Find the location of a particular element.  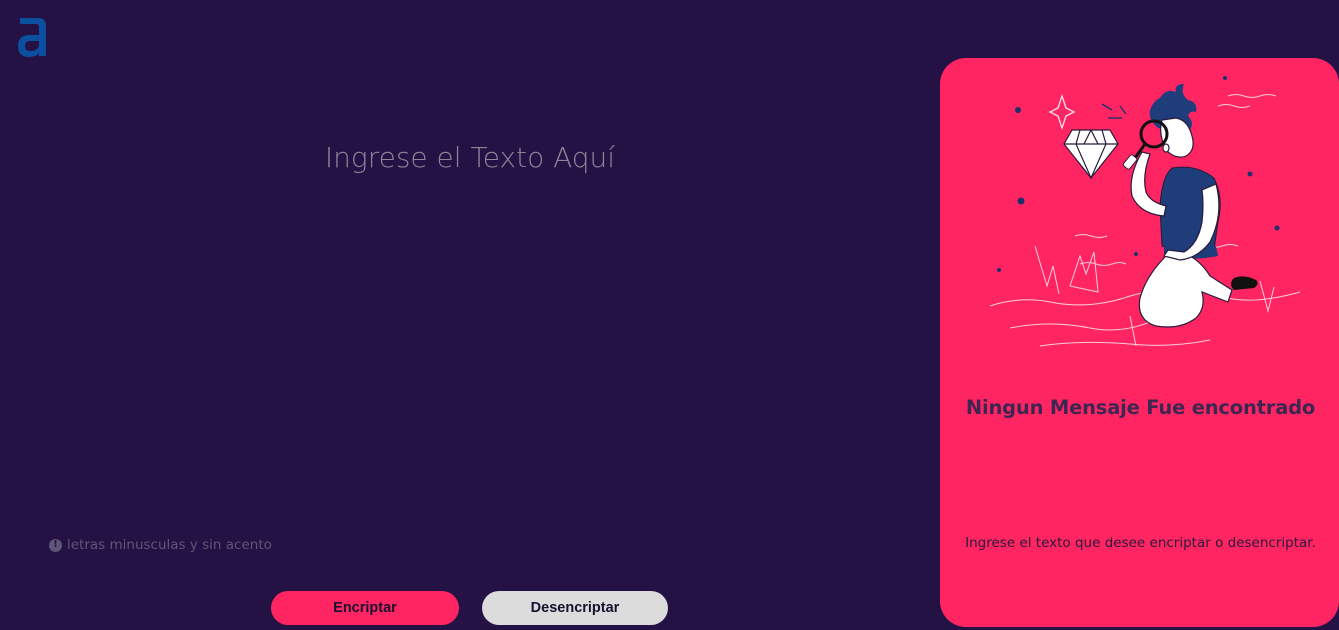

encrypt-button: Encriptar is located at coordinates (365, 608).